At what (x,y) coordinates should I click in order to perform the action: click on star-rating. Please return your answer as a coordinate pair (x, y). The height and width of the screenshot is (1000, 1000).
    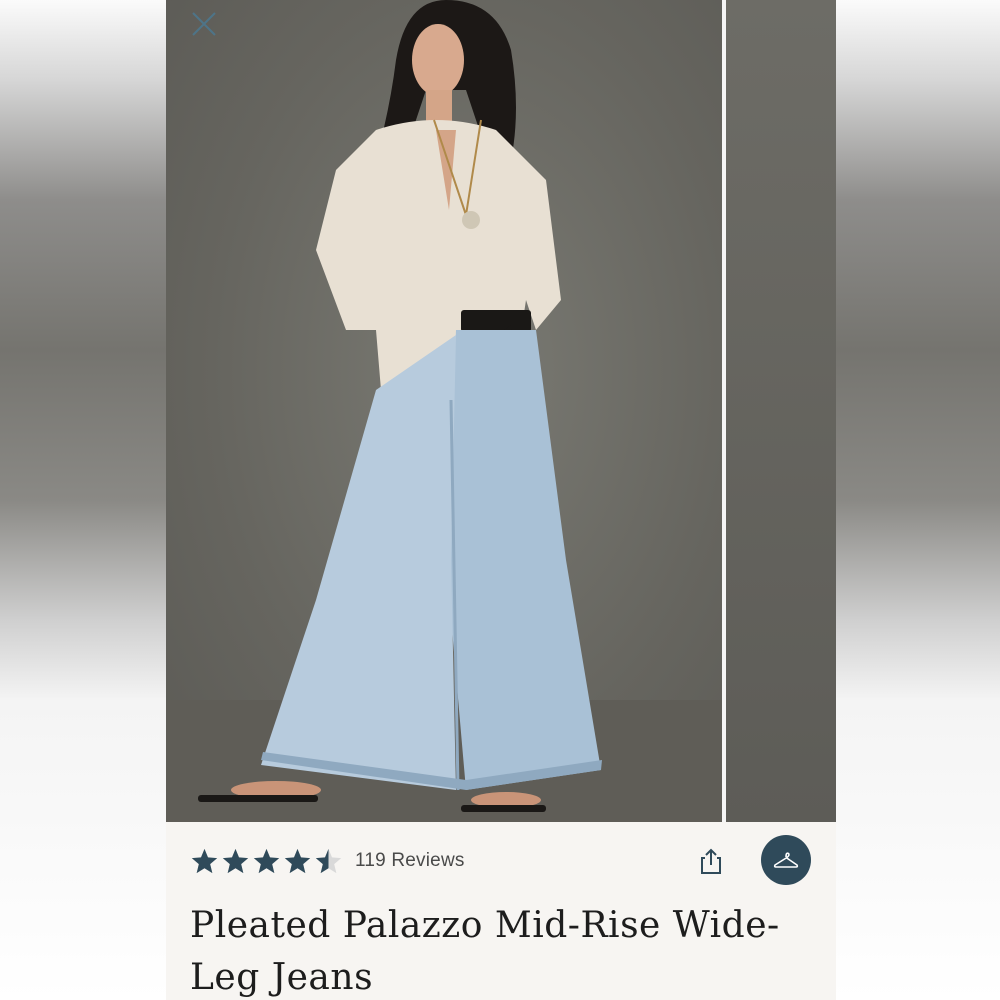
    Looking at the image, I should click on (266, 861).